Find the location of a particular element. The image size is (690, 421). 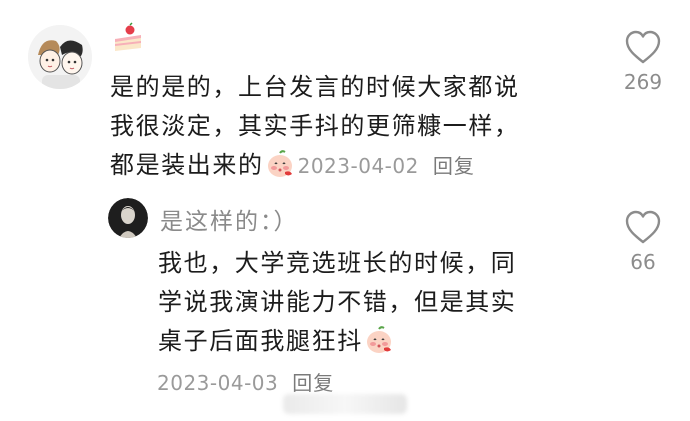

blurred-overlay is located at coordinates (345, 404).